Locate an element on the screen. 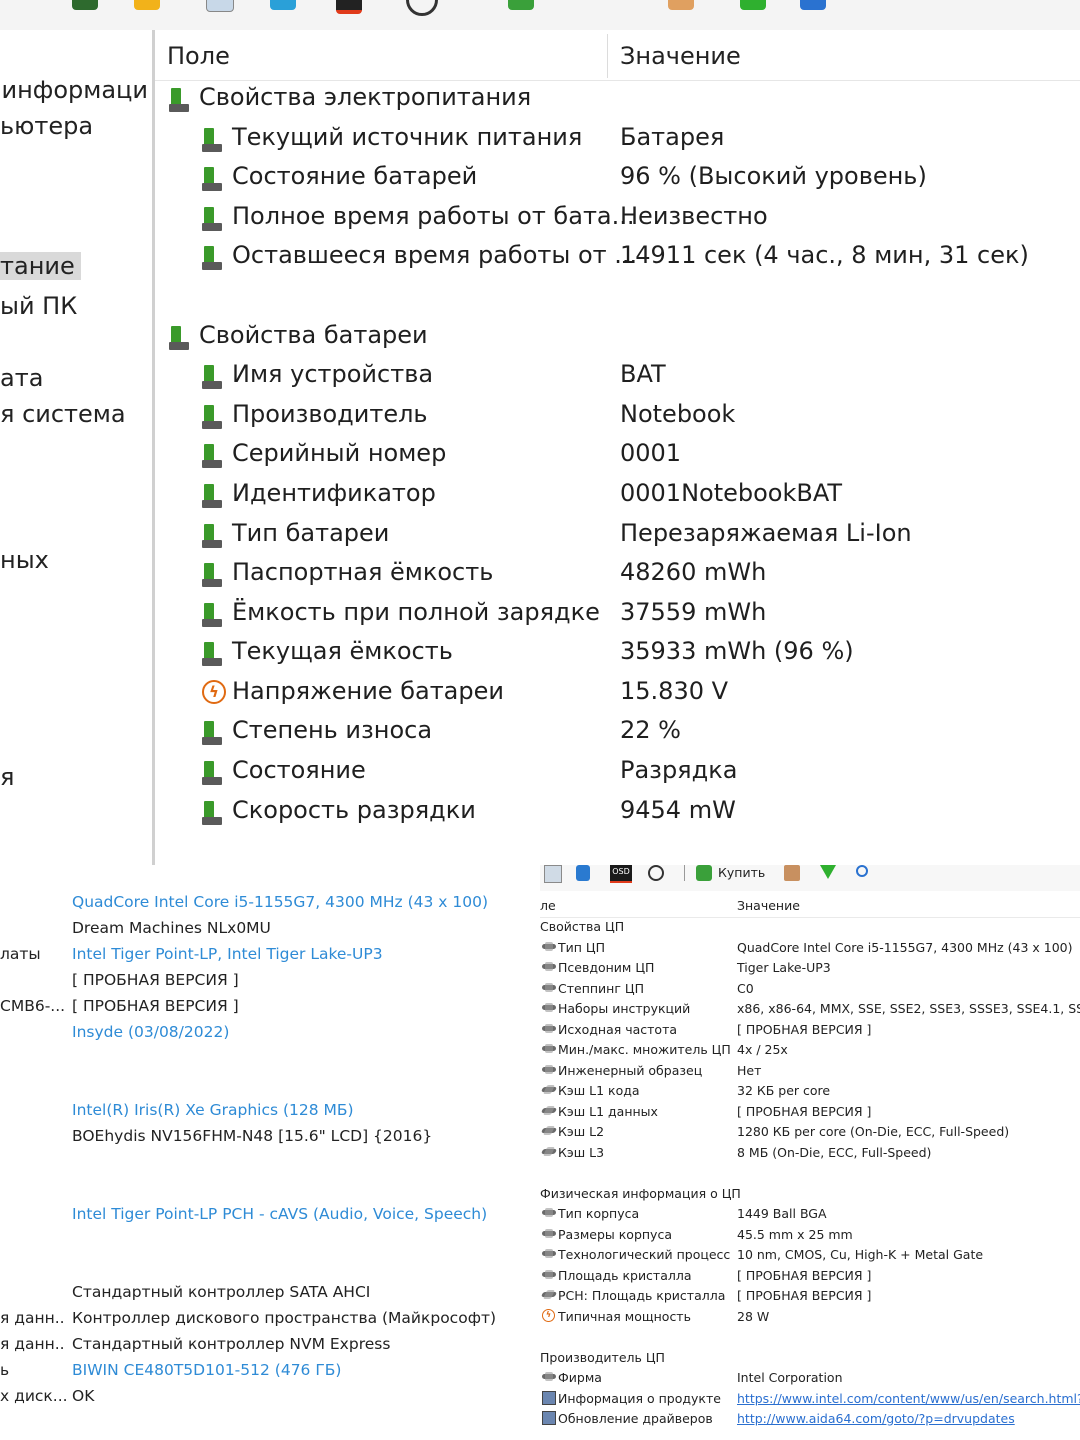 The image size is (1080, 1440). table-row: Мин./макс. множитель ЦП 4x / 25x is located at coordinates (810, 1050).